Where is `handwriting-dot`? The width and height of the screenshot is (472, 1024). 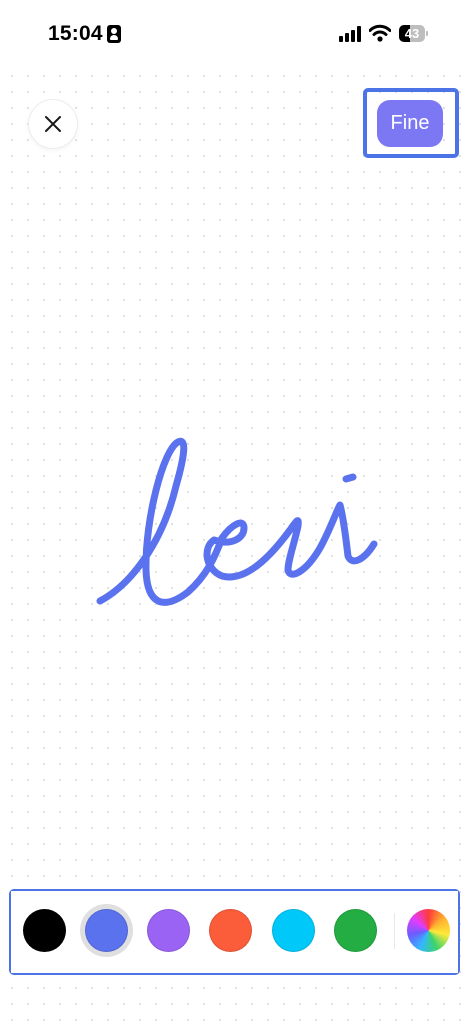
handwriting-dot is located at coordinates (349, 478).